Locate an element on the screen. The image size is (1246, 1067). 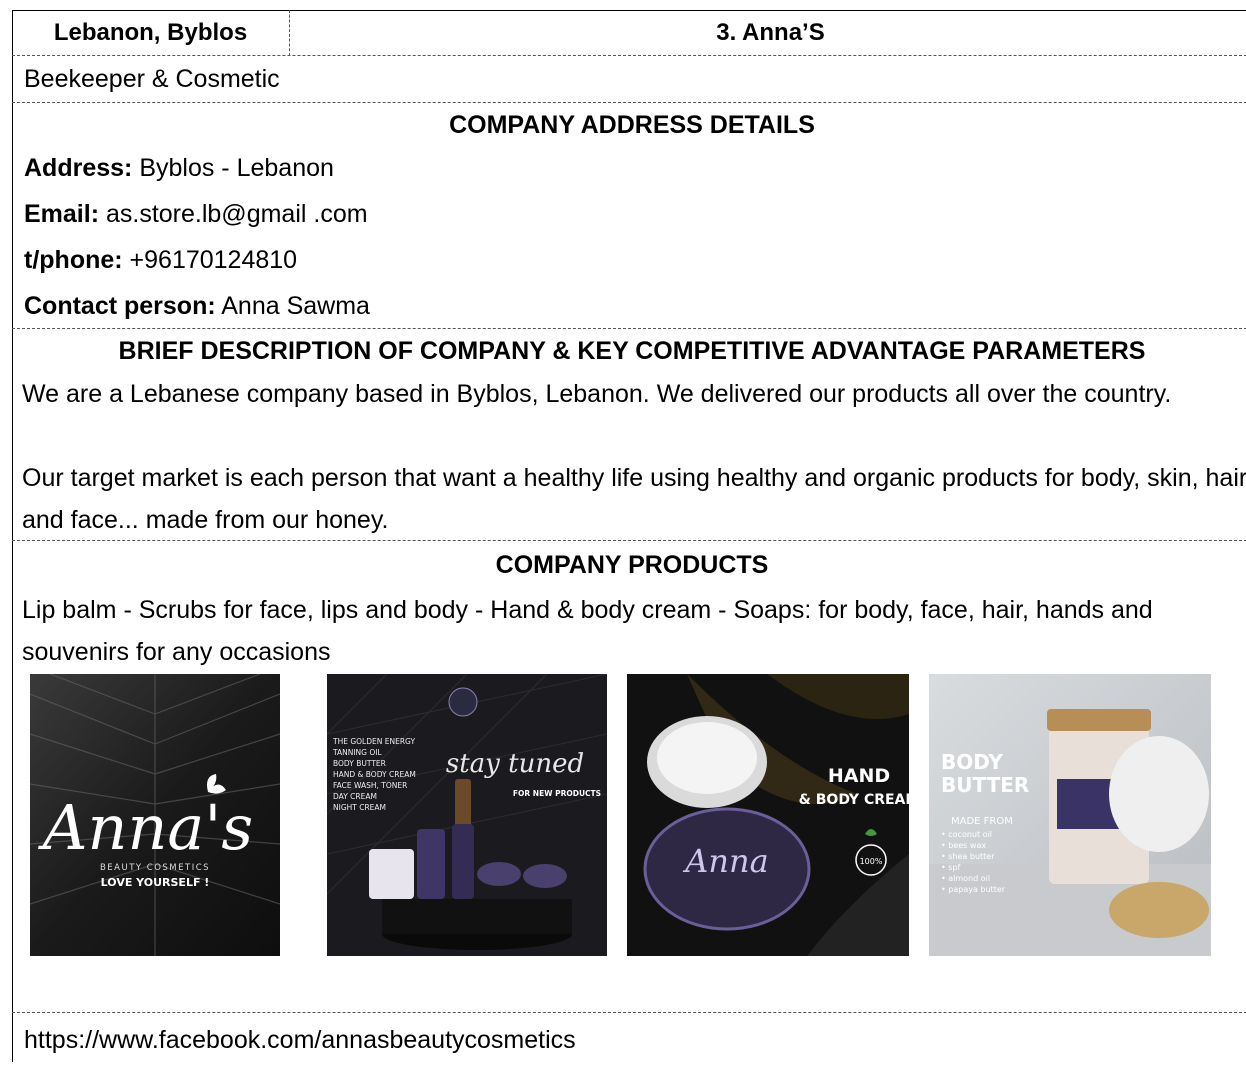
butter-title: BUTTER is located at coordinates (985, 785).